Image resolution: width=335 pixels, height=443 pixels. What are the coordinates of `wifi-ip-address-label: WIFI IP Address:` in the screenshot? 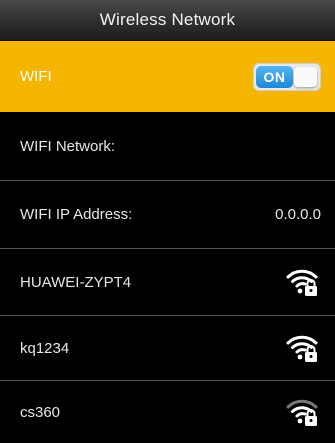 It's located at (76, 214).